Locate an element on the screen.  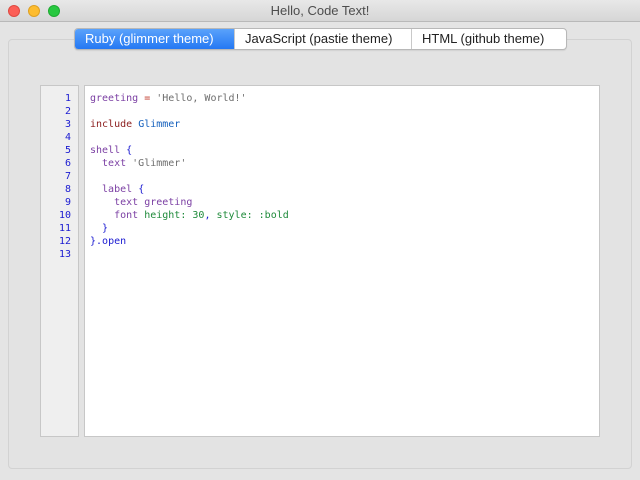
code-line: shell { is located at coordinates (344, 150).